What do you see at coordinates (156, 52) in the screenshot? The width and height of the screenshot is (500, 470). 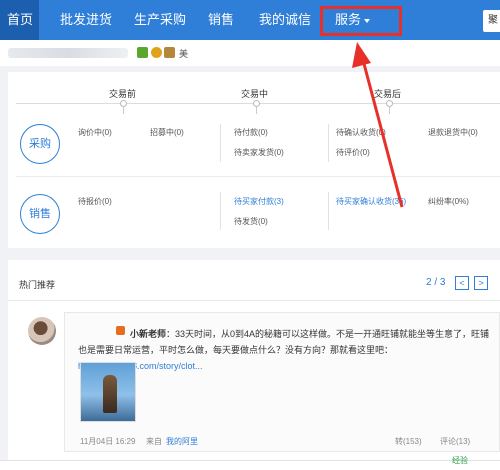 I see `shield-badge-icon` at bounding box center [156, 52].